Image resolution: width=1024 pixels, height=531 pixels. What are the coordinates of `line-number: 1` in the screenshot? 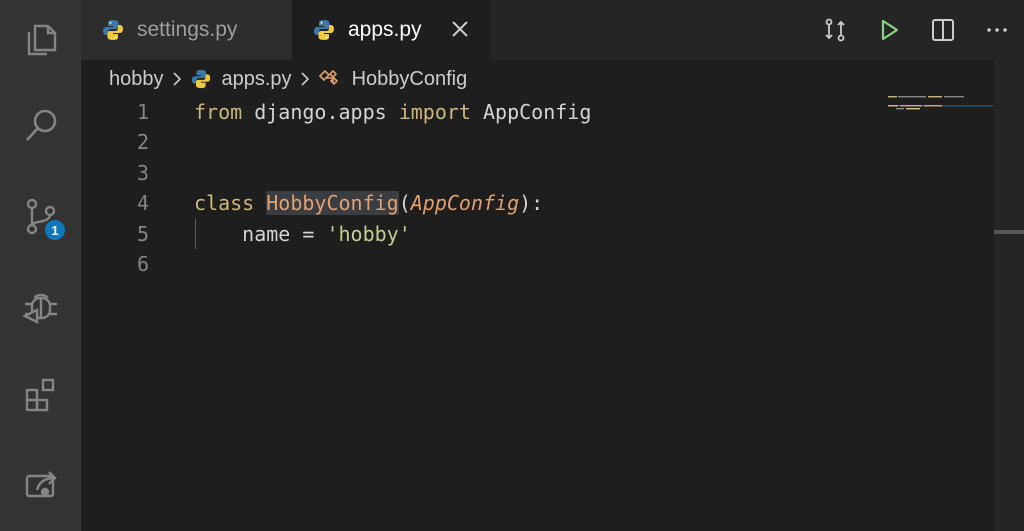 It's located at (142, 112).